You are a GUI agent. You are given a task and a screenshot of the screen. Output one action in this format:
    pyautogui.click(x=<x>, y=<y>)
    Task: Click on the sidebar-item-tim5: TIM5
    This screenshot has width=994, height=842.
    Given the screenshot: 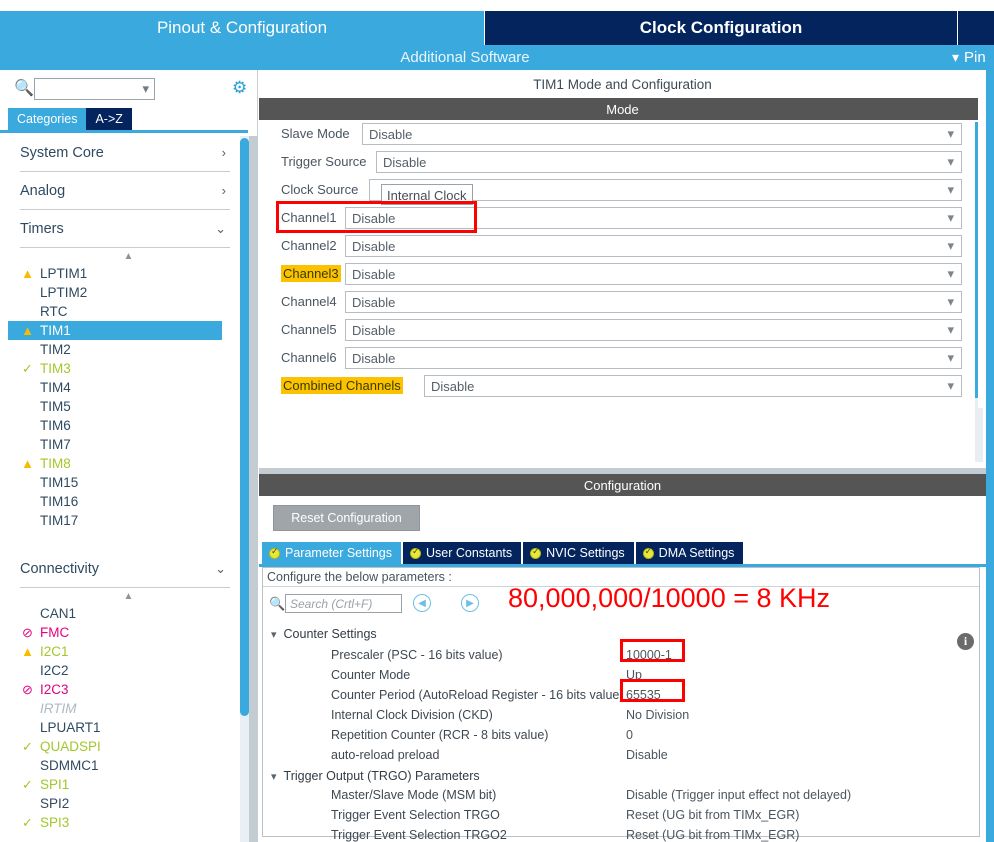 What is the action you would take?
    pyautogui.click(x=115, y=406)
    